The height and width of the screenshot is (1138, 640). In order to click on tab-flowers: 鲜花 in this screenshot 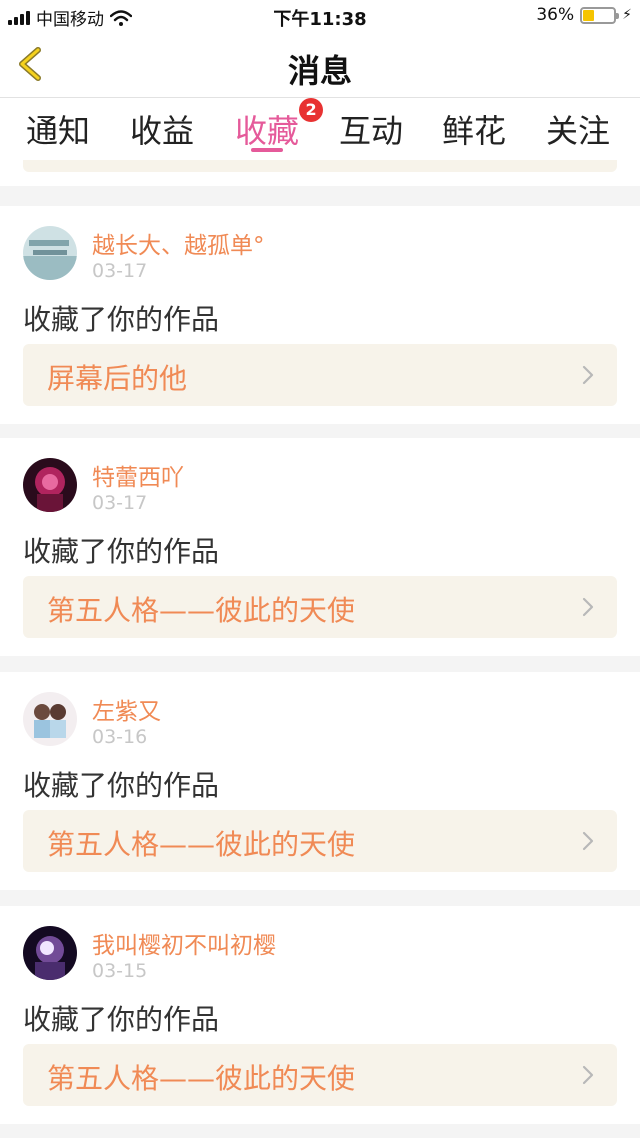, I will do `click(474, 131)`.